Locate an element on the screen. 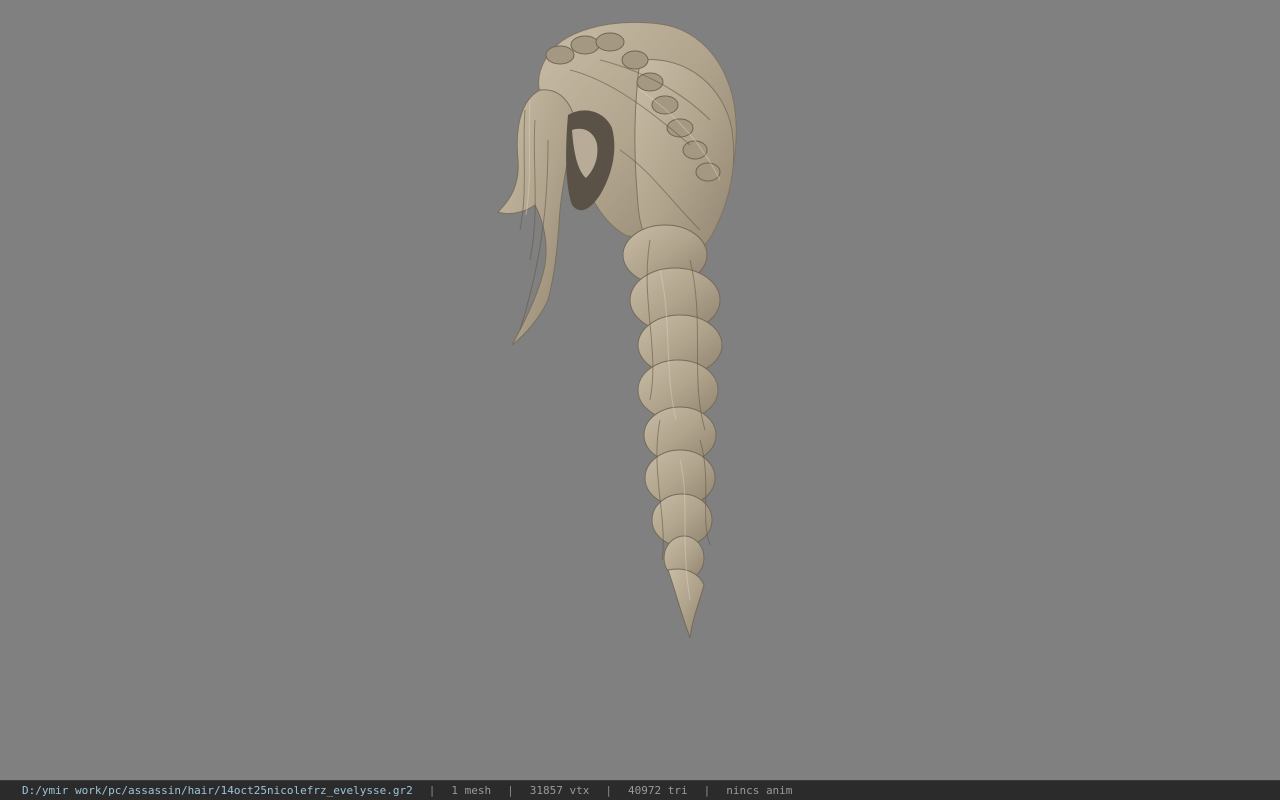  hair-fringe-left is located at coordinates (536, 217).